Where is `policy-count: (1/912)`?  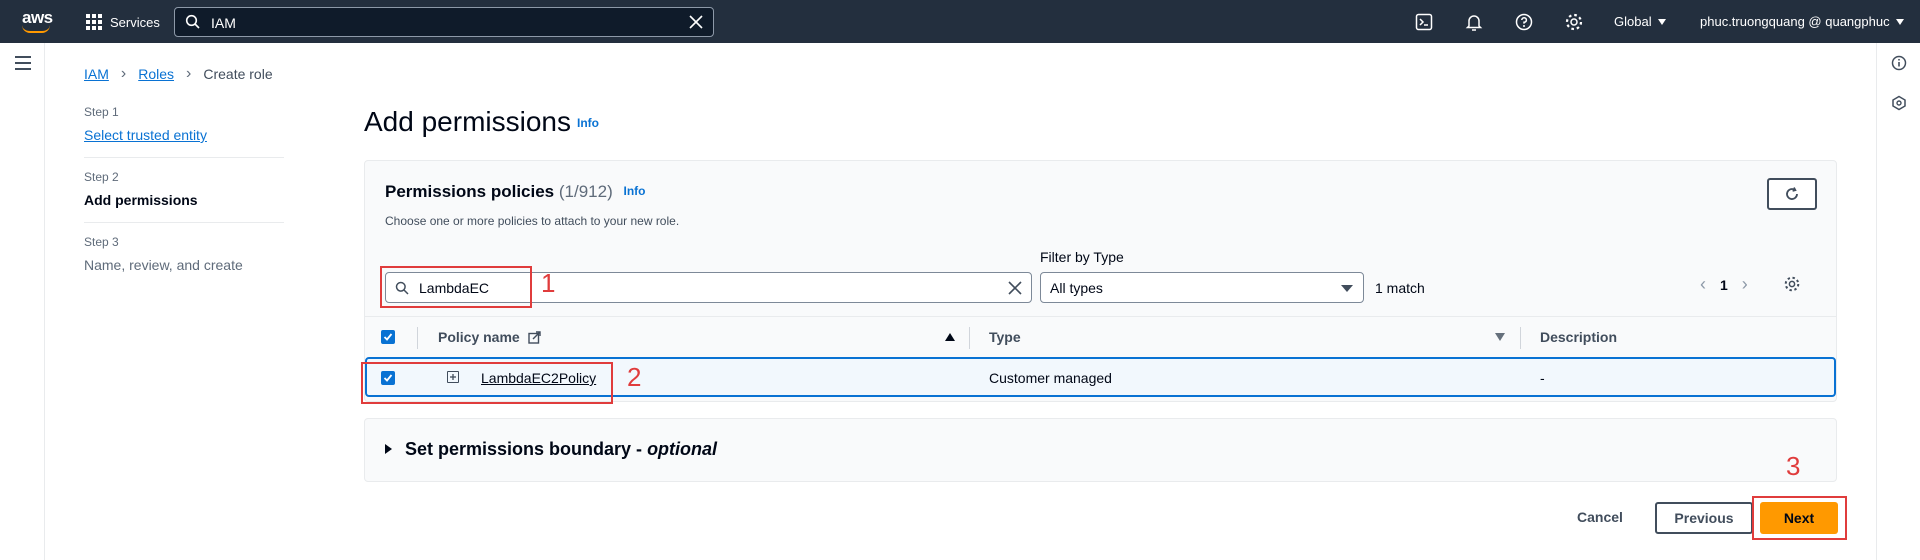
policy-count: (1/912) is located at coordinates (585, 191).